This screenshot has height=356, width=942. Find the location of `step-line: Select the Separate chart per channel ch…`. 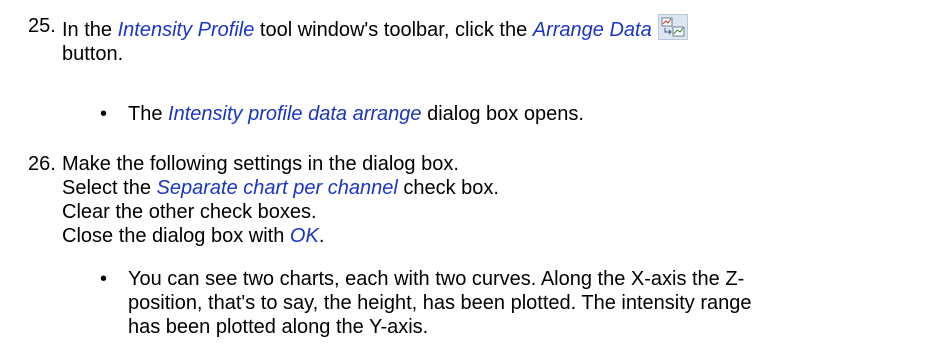

step-line: Select the Separate chart per channel ch… is located at coordinates (280, 188).